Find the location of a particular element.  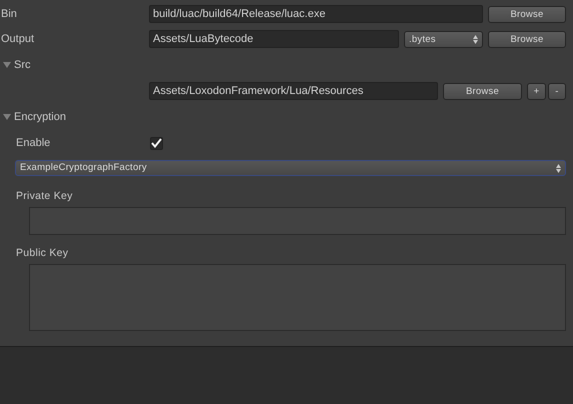

path-field: build/luac/build64/Release/luac.exe is located at coordinates (316, 14).